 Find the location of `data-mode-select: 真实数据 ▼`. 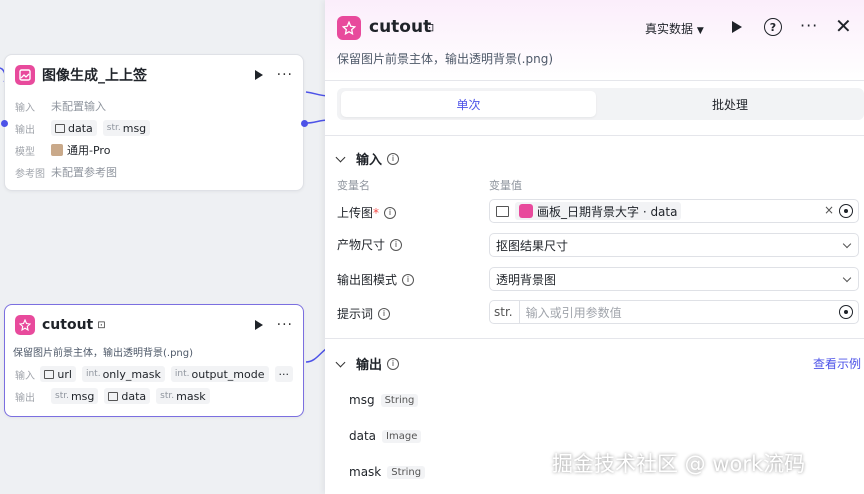

data-mode-select: 真实数据 ▼ is located at coordinates (674, 28).